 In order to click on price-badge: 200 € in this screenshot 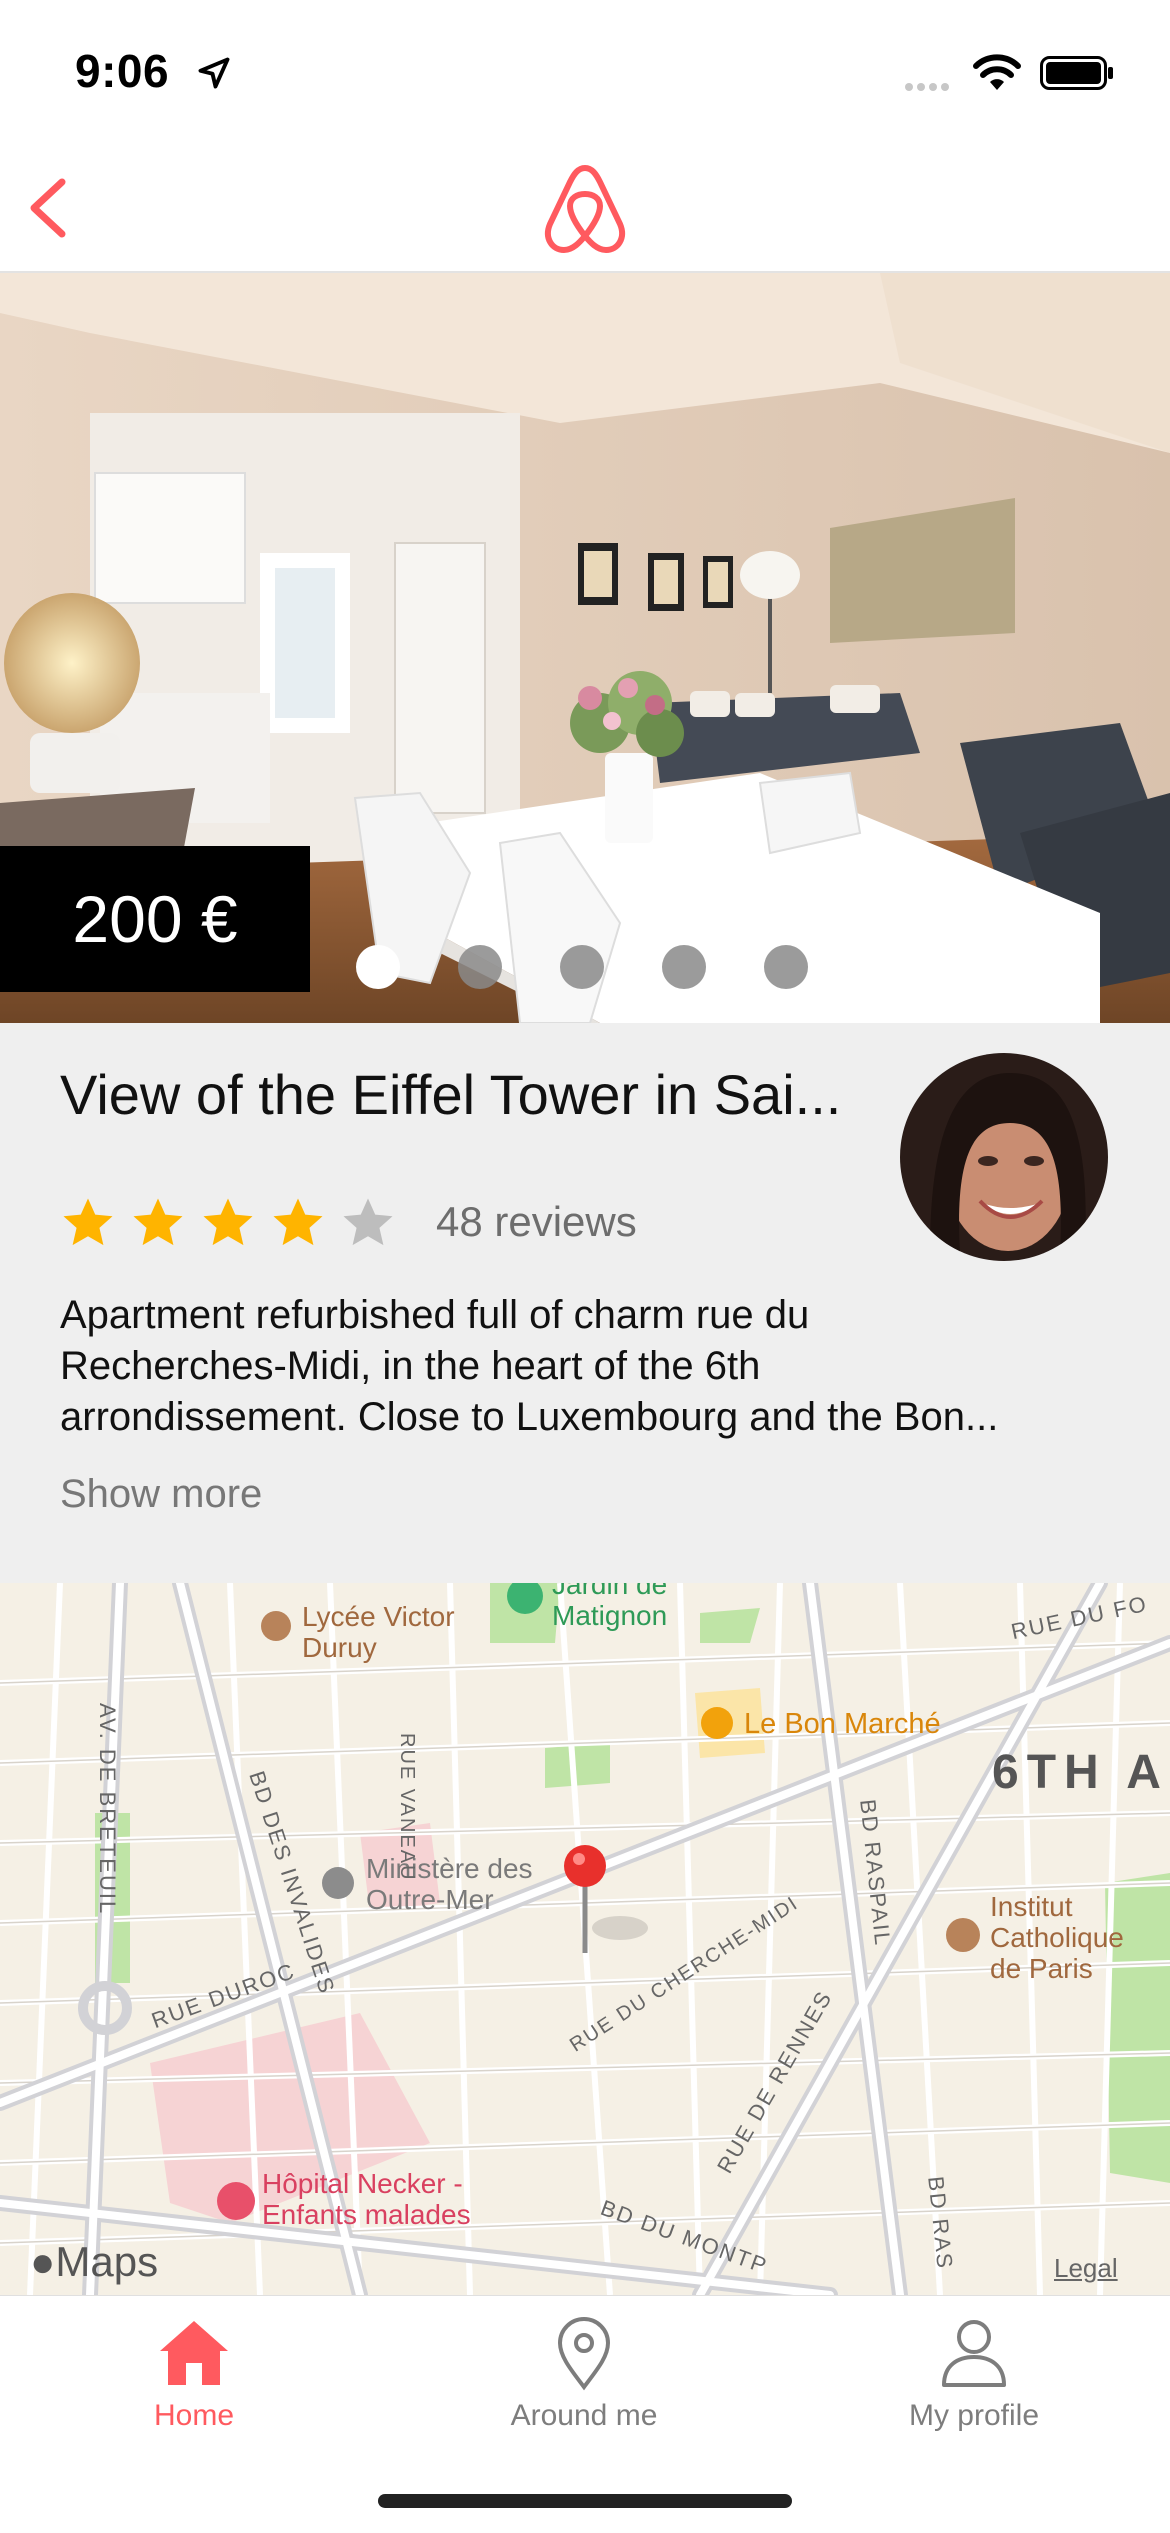, I will do `click(155, 919)`.